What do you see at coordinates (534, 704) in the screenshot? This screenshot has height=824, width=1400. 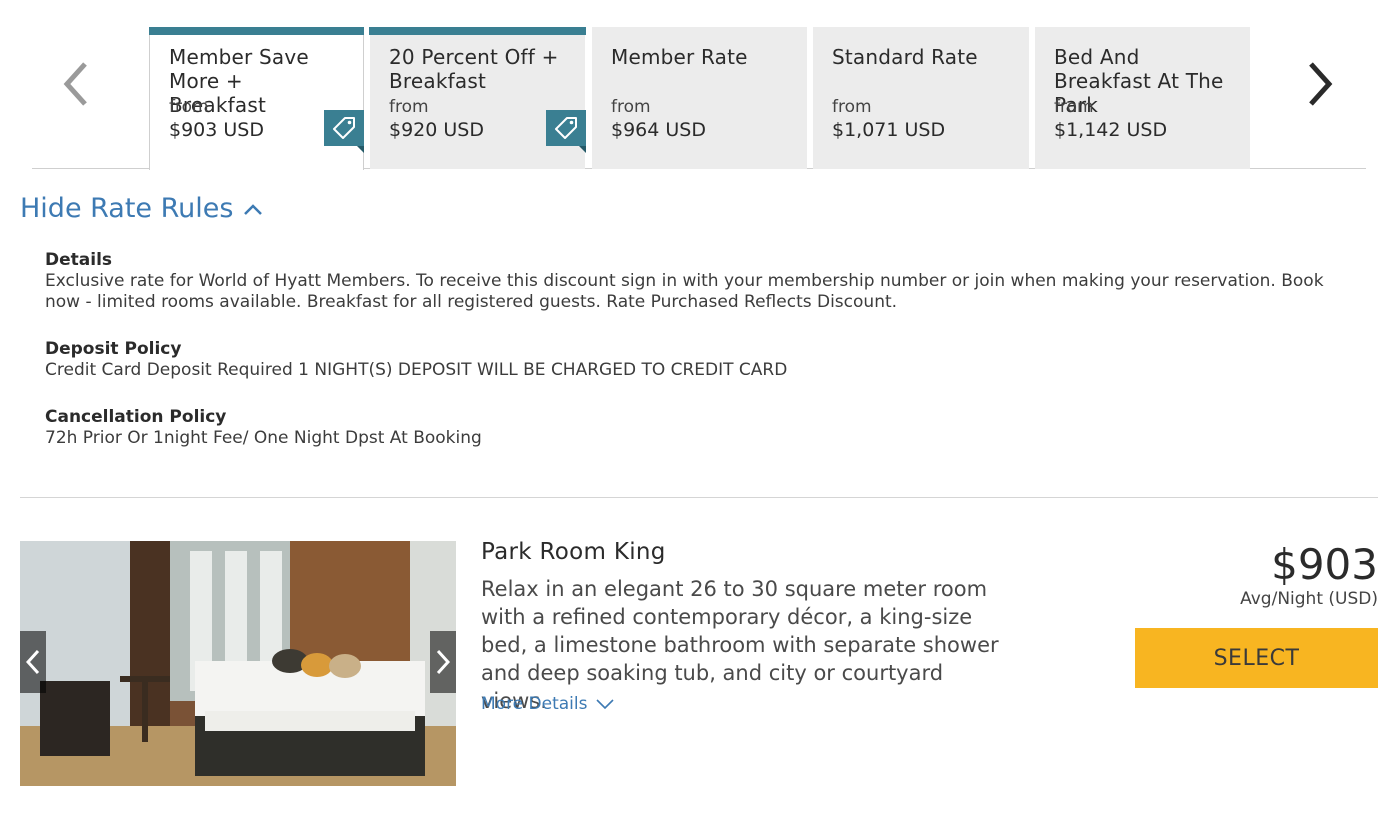 I see `more-details-label: More Details` at bounding box center [534, 704].